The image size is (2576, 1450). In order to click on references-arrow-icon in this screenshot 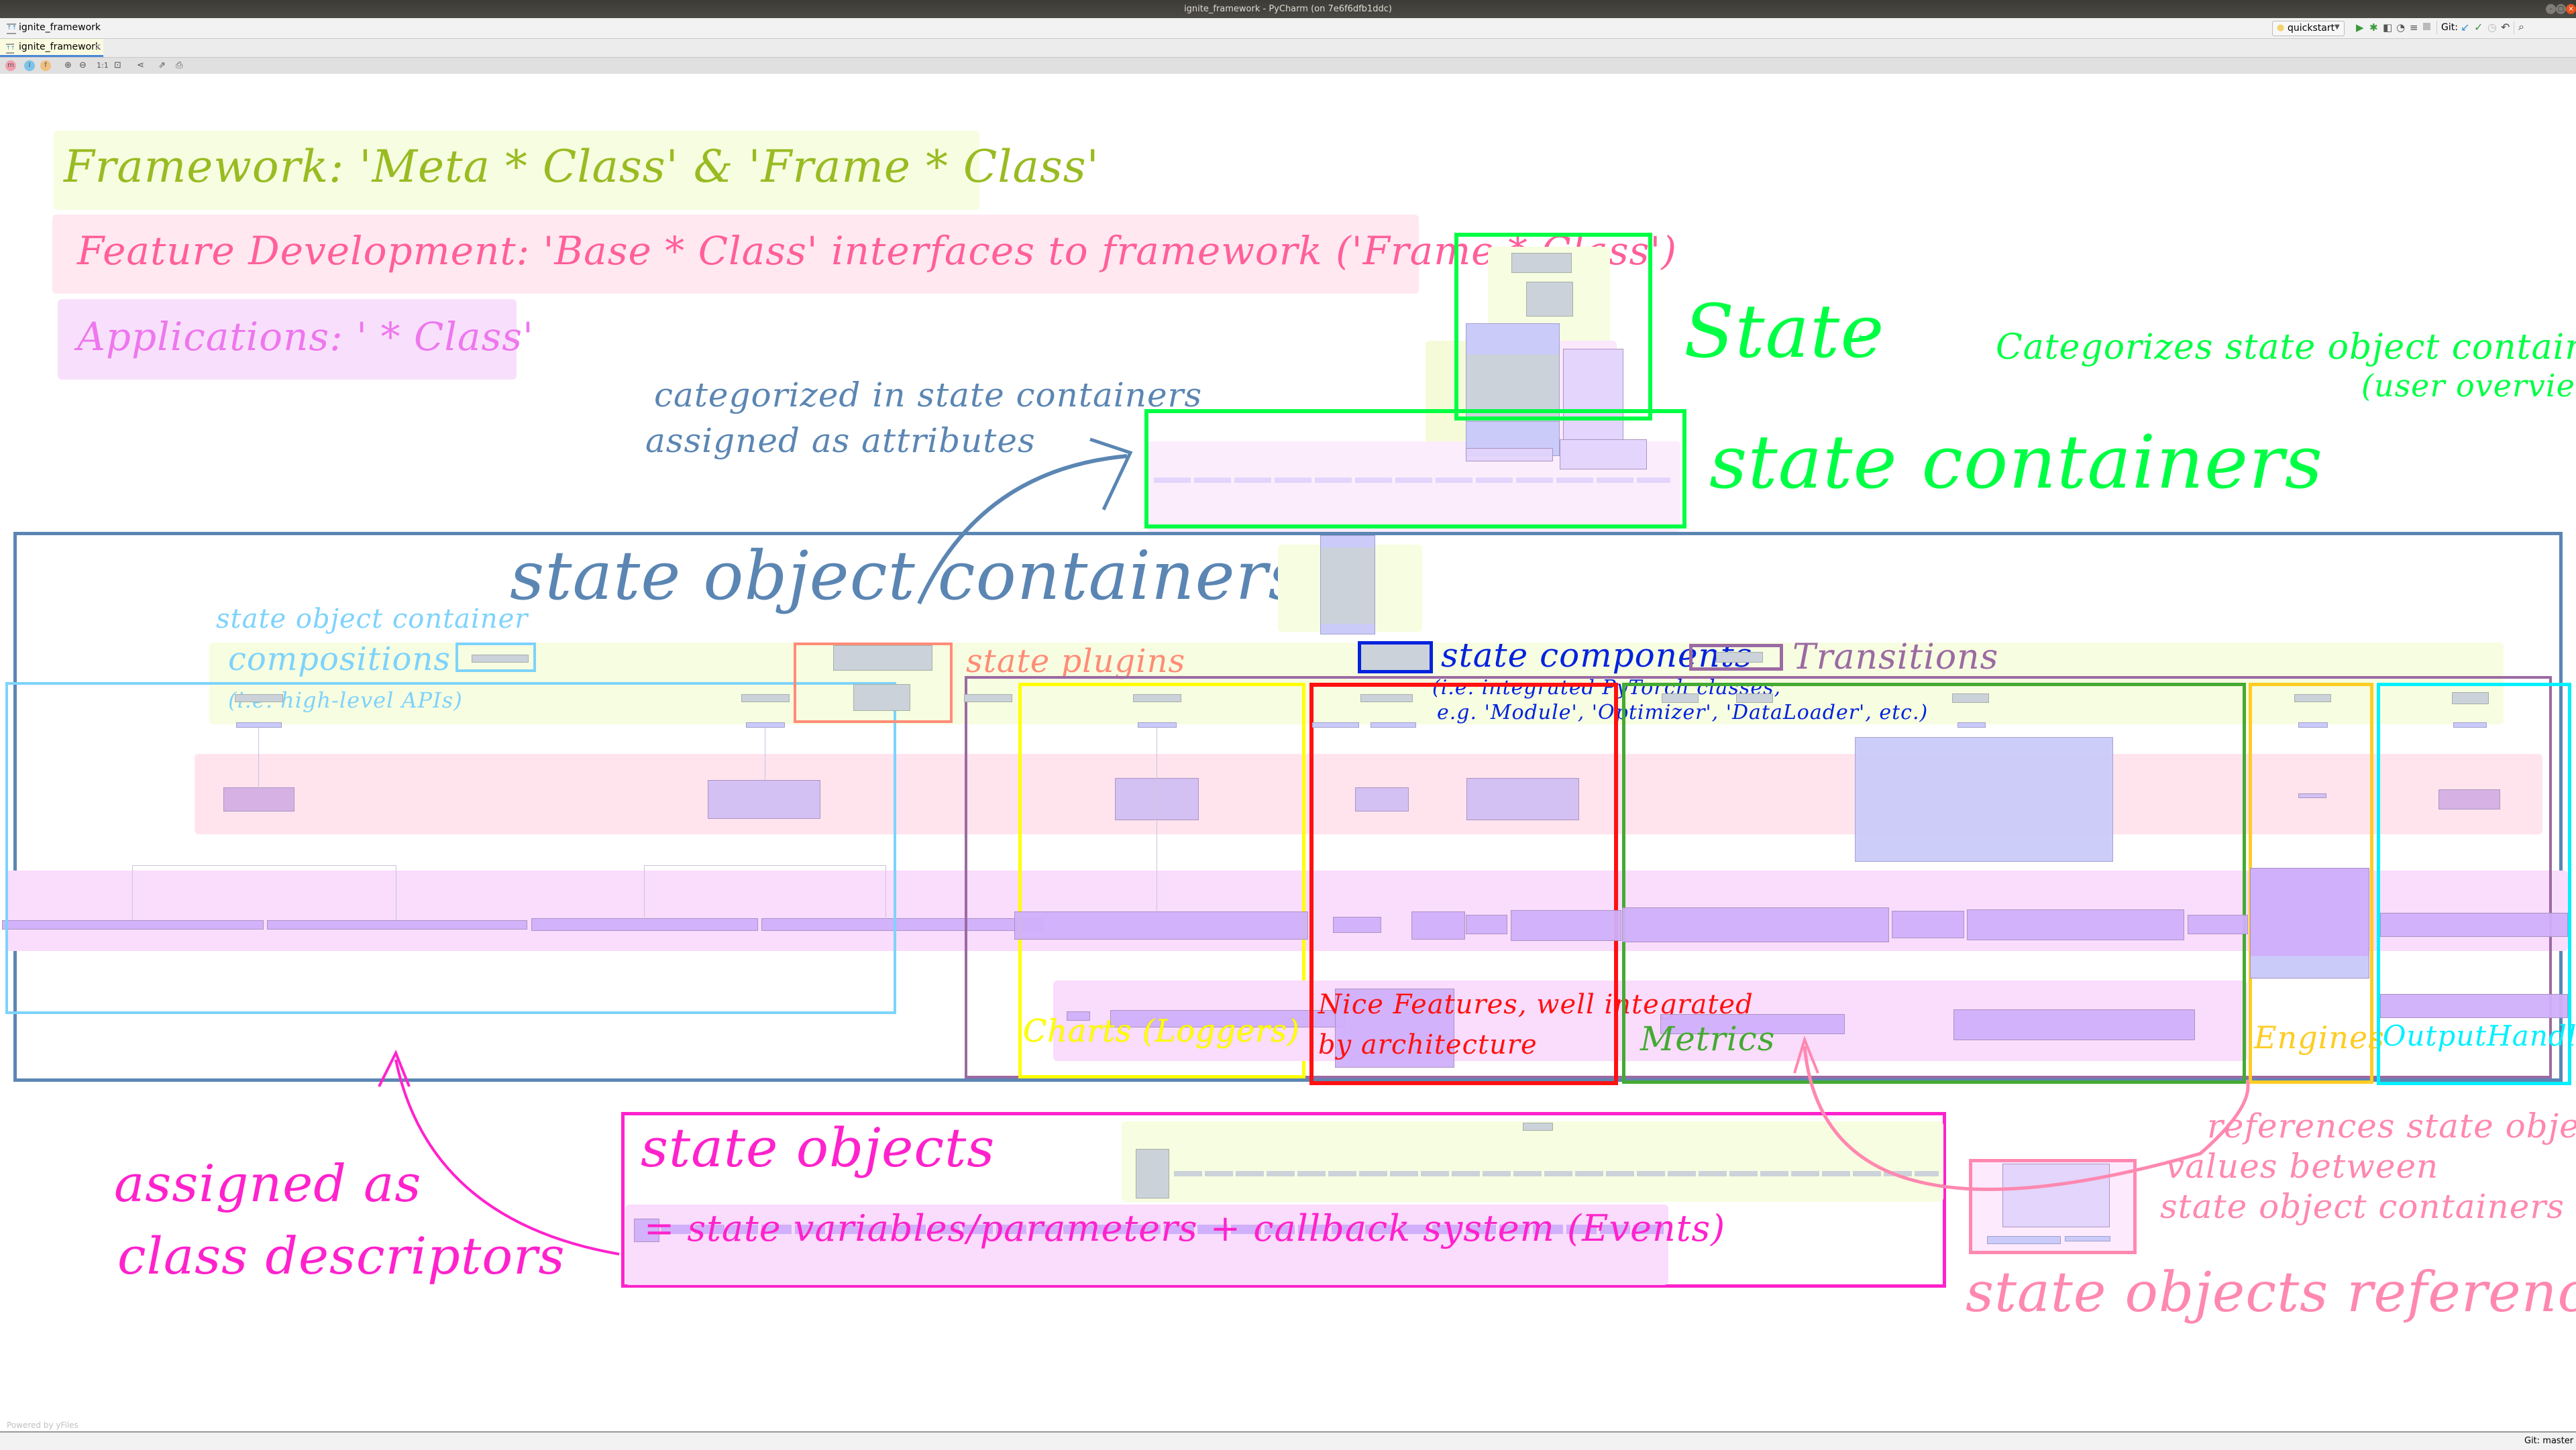, I will do `click(2021, 1113)`.